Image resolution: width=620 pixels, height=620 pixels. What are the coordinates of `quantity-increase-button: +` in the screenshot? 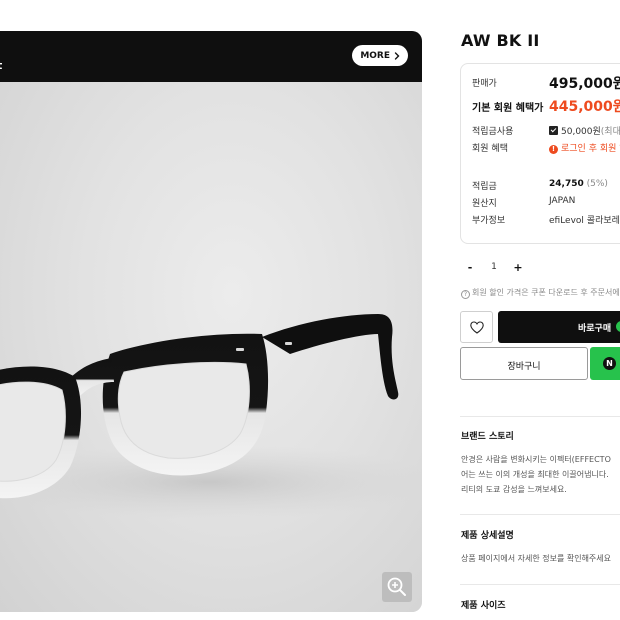 It's located at (518, 267).